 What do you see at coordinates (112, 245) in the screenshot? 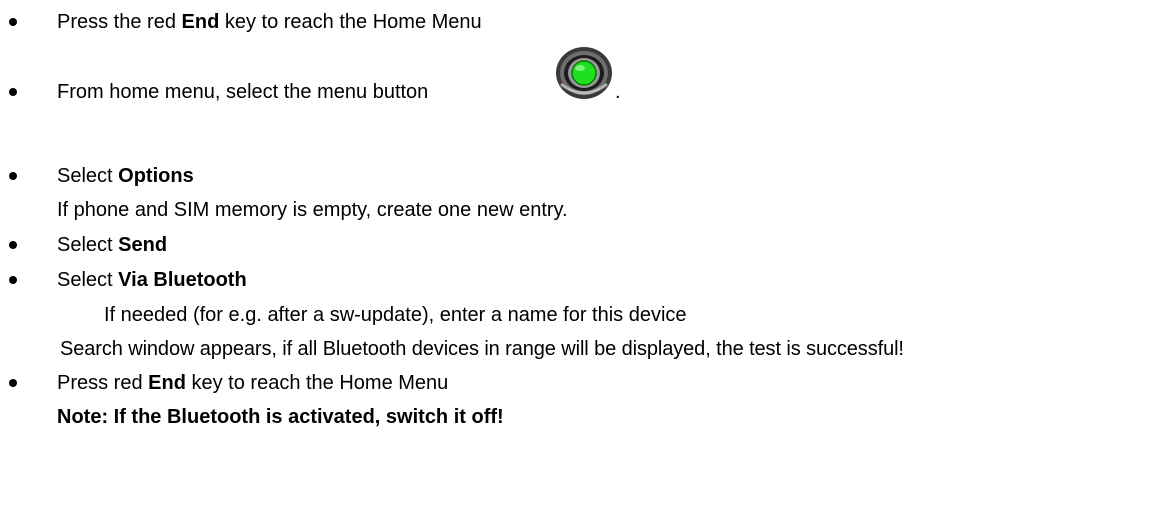
I see `step-4-text: Select Send` at bounding box center [112, 245].